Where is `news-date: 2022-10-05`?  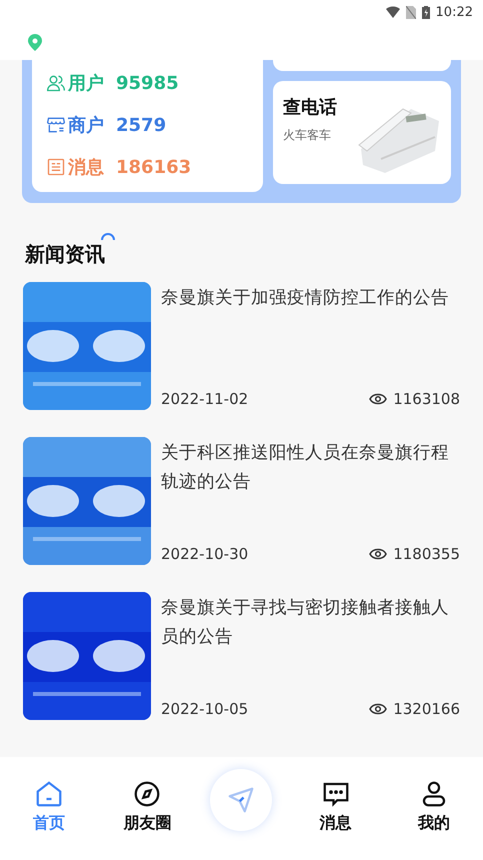
news-date: 2022-10-05 is located at coordinates (204, 709).